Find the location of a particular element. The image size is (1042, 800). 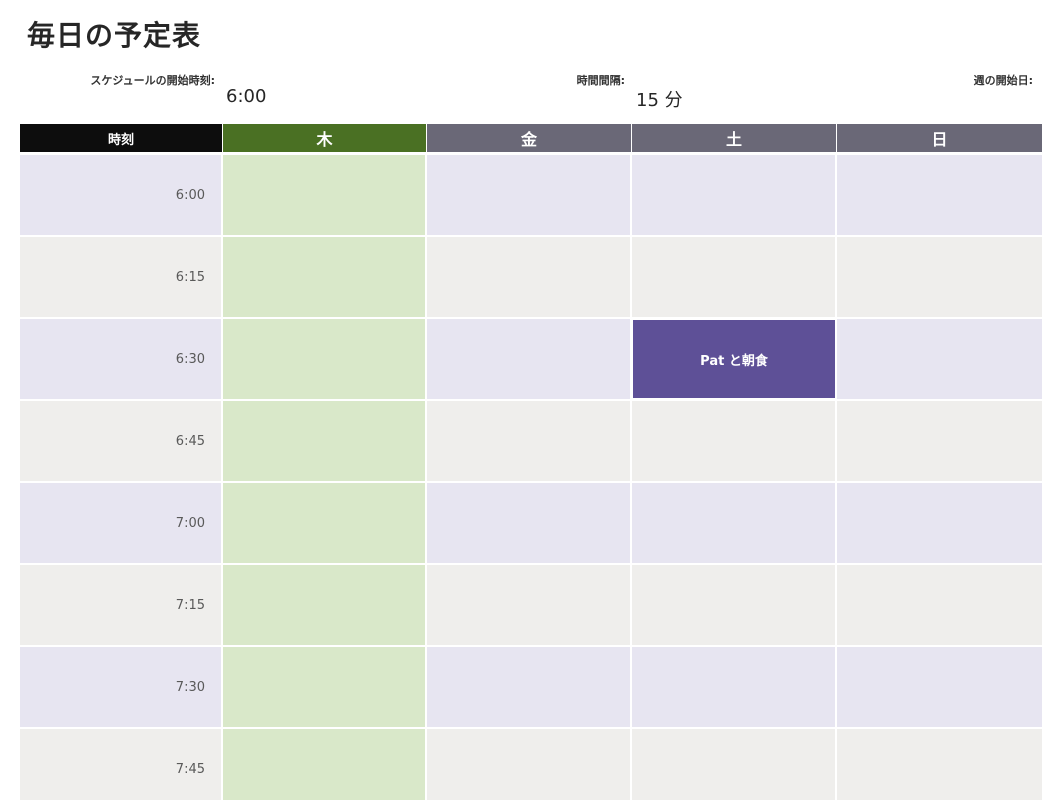

table-row: 6:45 is located at coordinates (531, 441).